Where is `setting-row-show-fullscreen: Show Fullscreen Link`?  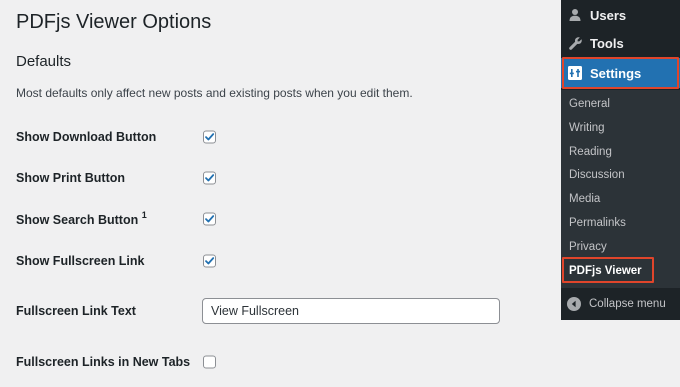
setting-row-show-fullscreen: Show Fullscreen Link is located at coordinates (266, 261).